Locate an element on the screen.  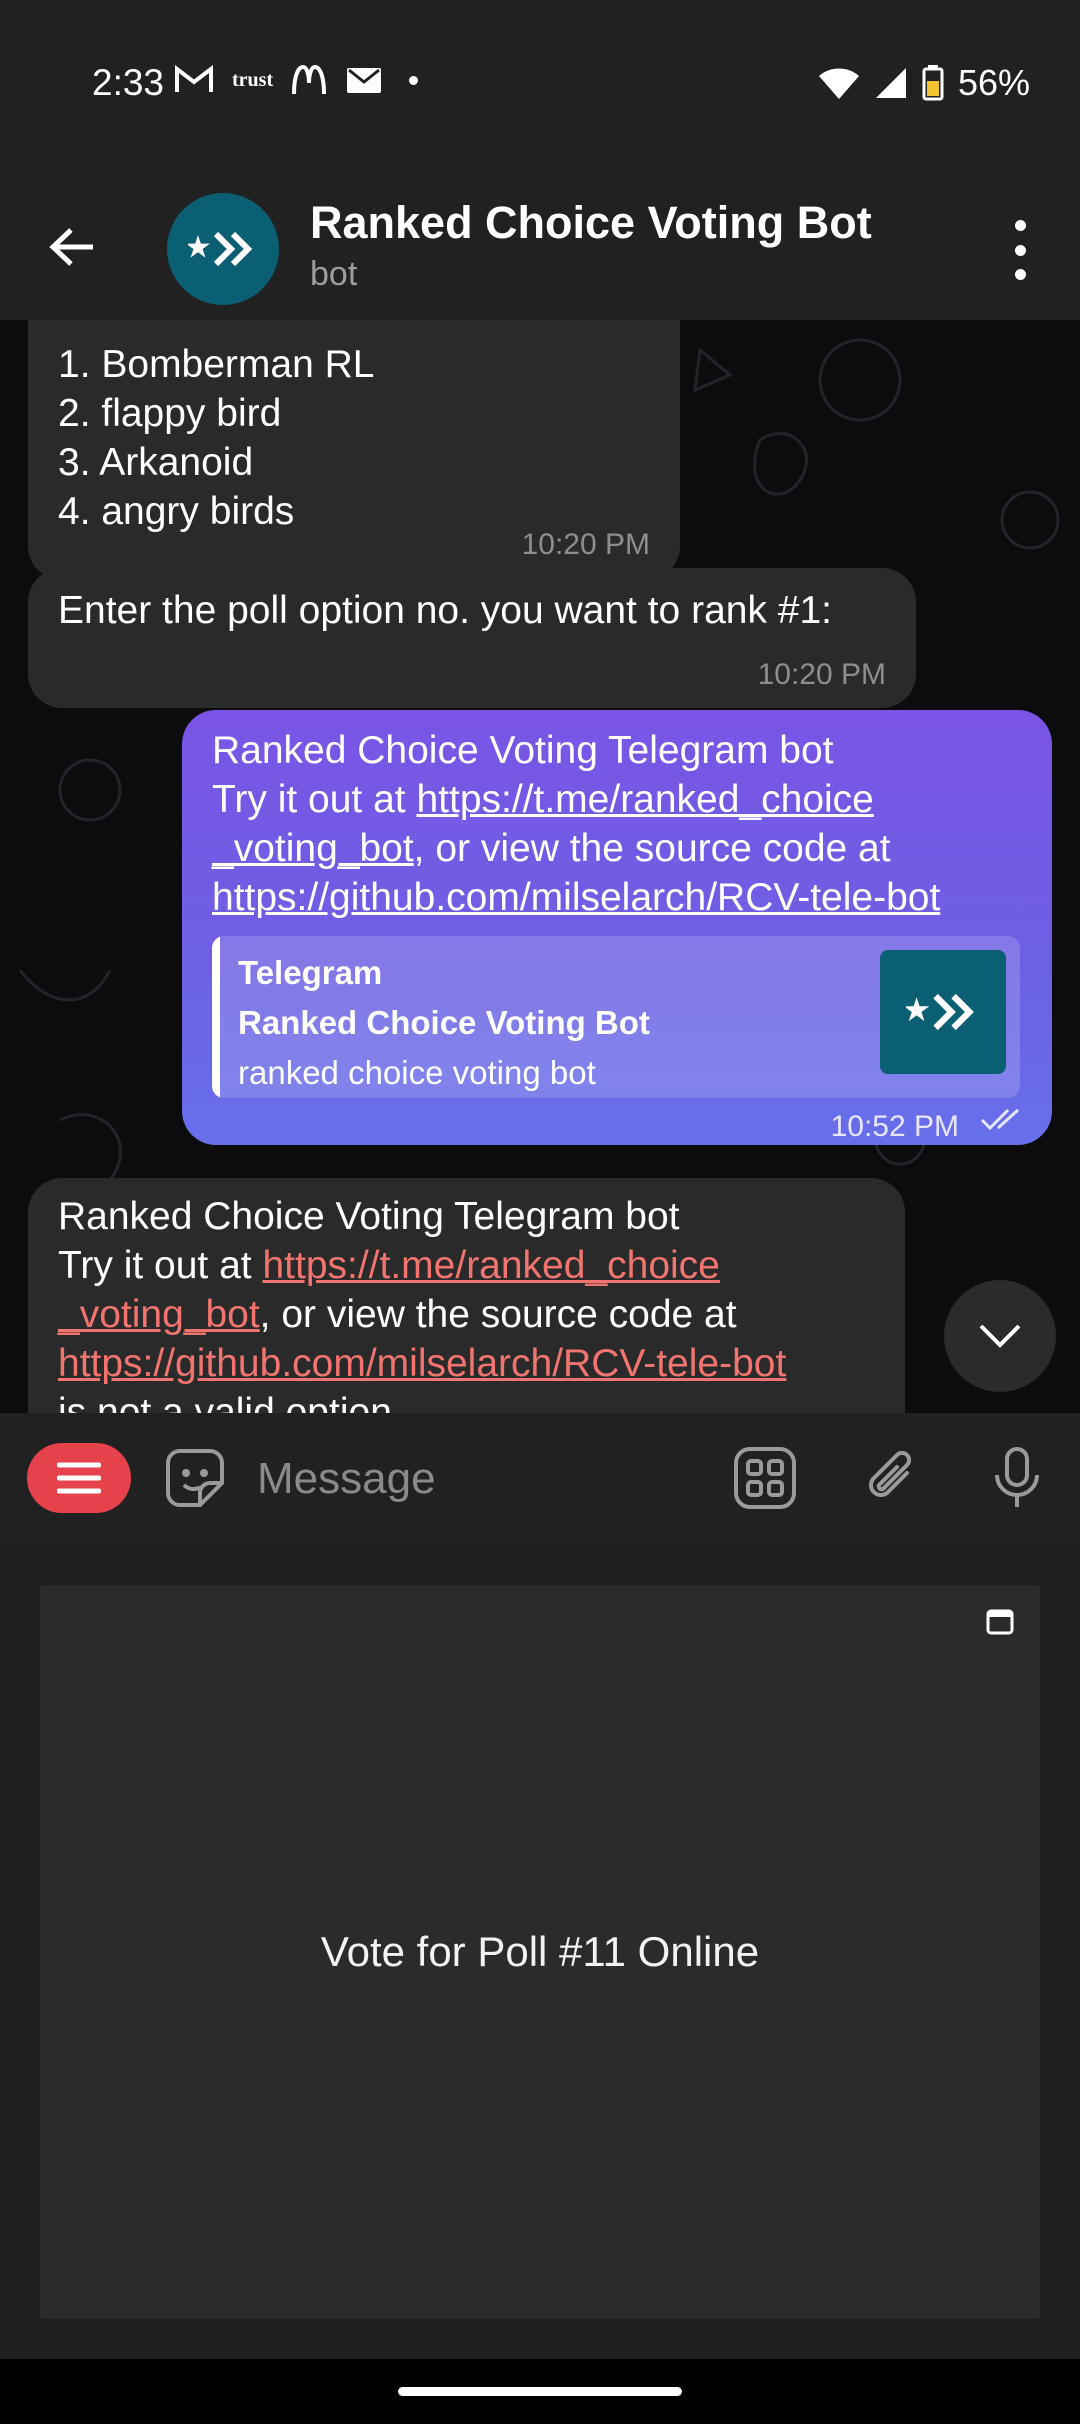
paperclip-icon is located at coordinates (890, 1473).